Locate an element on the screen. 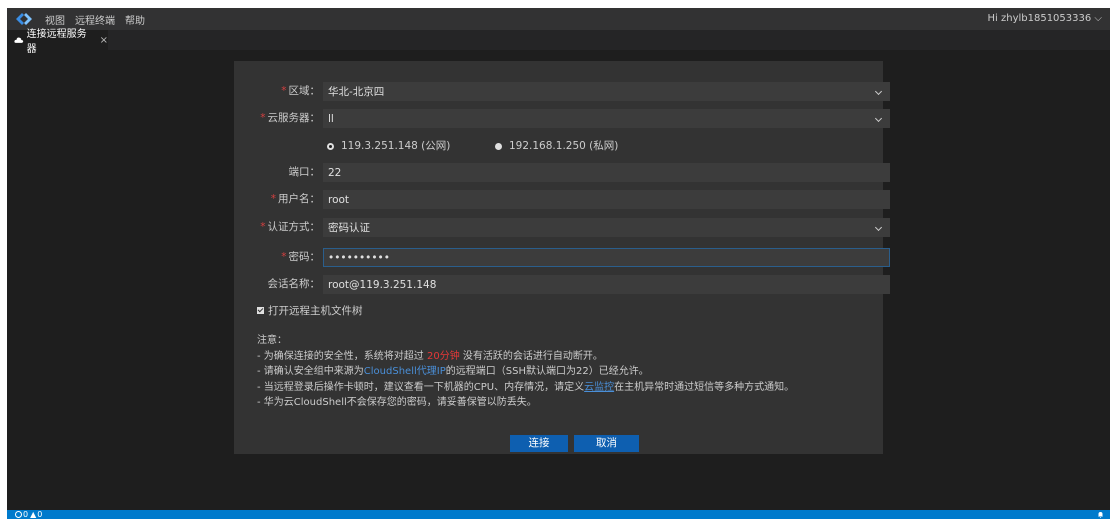 The width and height of the screenshot is (1110, 519). notes-title: 注意： is located at coordinates (272, 340).